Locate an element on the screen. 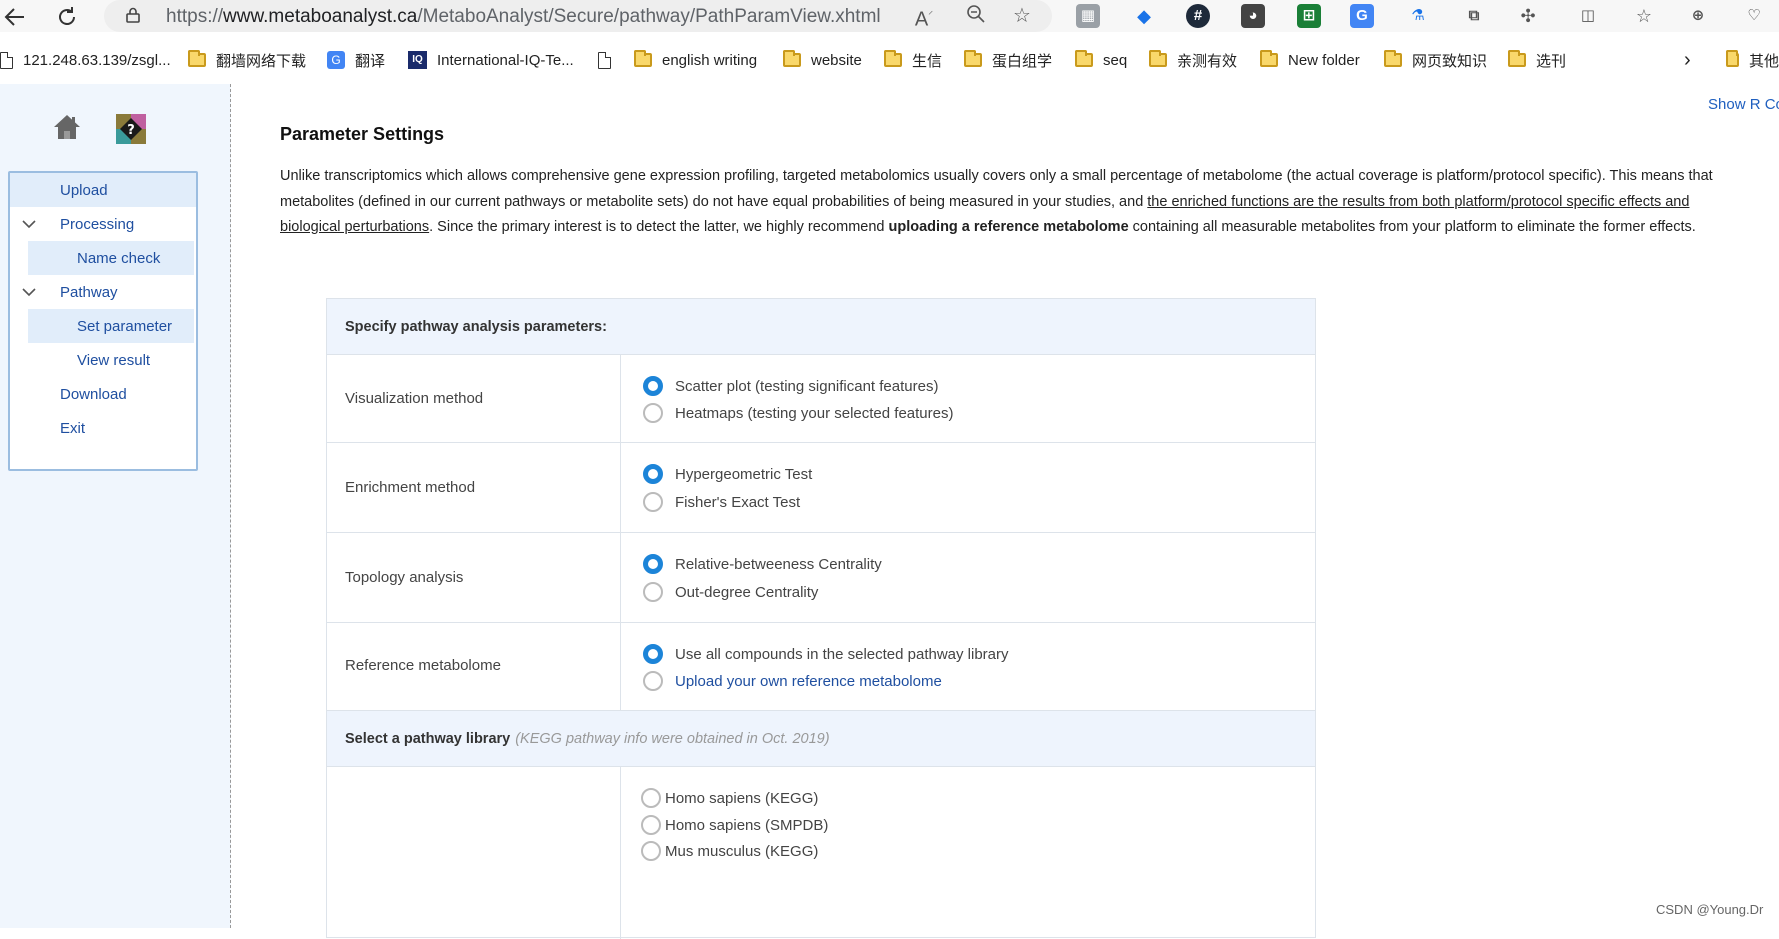 Image resolution: width=1779 pixels, height=939 pixels. radio-upload-reference: Upload your own reference metabolome is located at coordinates (792, 681).